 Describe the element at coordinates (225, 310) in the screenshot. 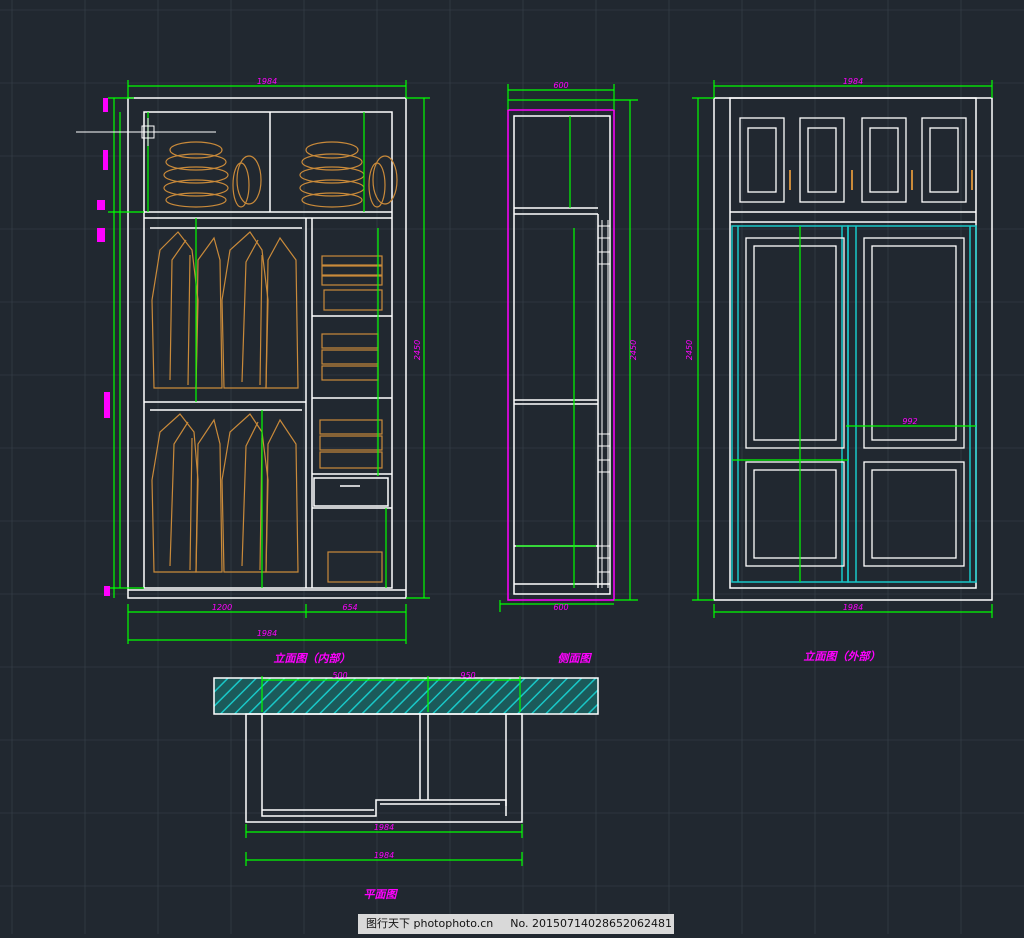

I see `hanging-coats-upper` at that location.